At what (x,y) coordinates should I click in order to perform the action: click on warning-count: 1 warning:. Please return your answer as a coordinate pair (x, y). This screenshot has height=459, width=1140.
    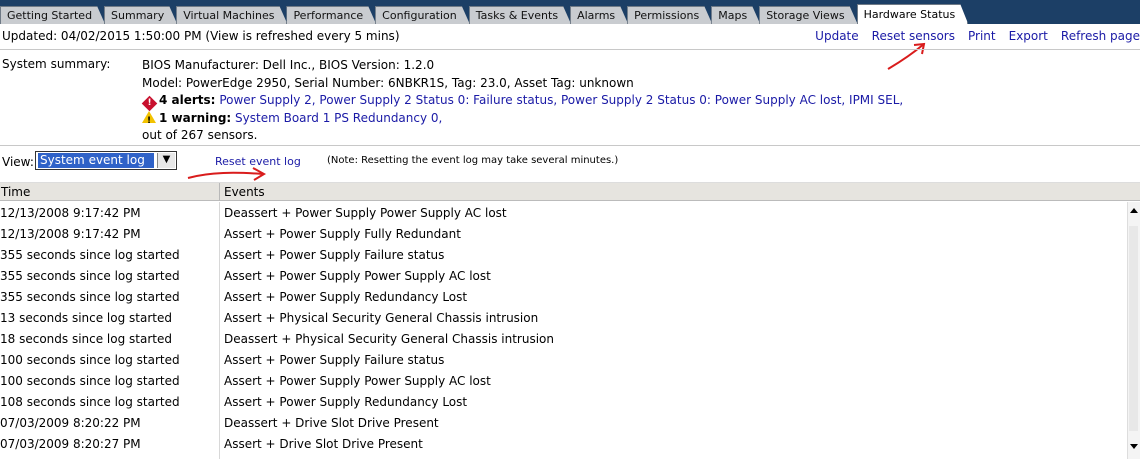
    Looking at the image, I should click on (195, 117).